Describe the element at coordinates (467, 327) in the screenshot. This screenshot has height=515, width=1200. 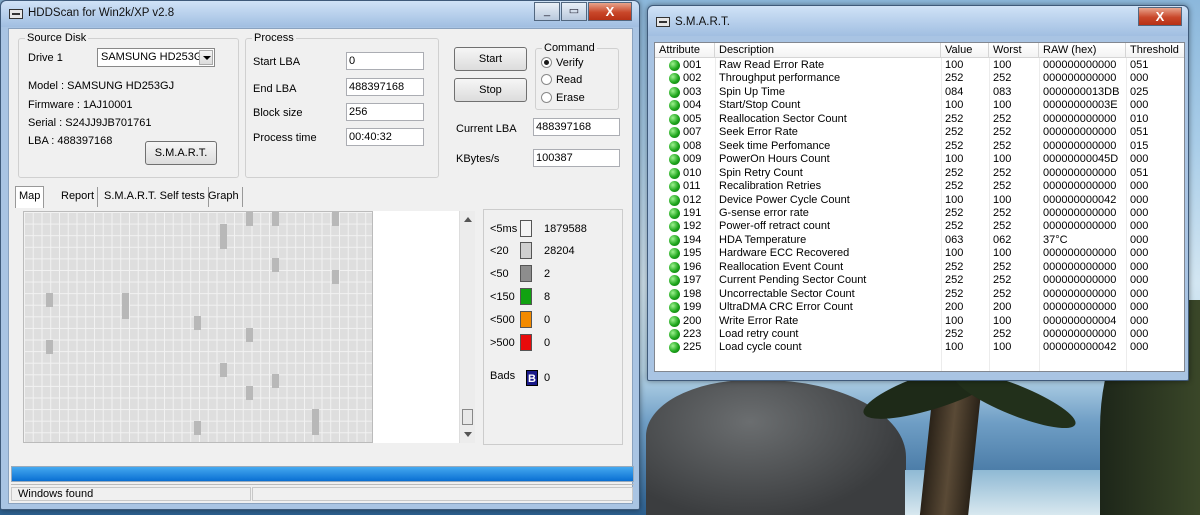
I see `map-scrollbar` at that location.